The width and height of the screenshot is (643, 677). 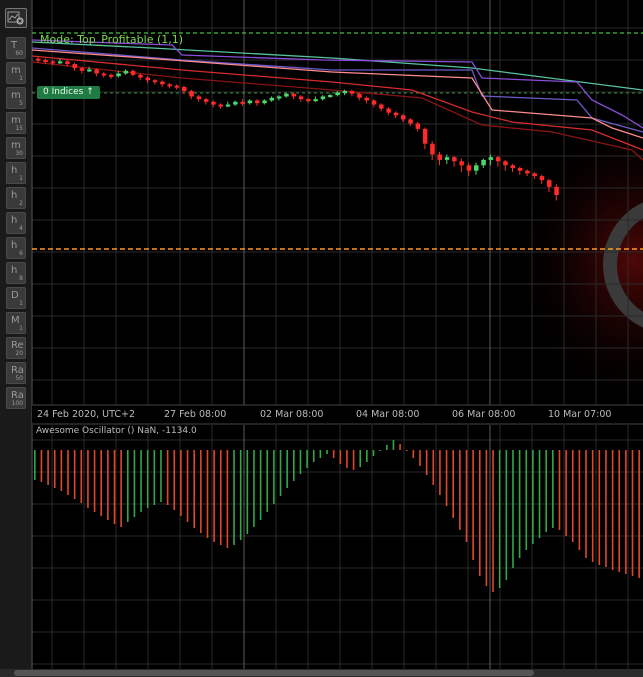 What do you see at coordinates (16, 223) in the screenshot?
I see `timeframe-h4: h4` at bounding box center [16, 223].